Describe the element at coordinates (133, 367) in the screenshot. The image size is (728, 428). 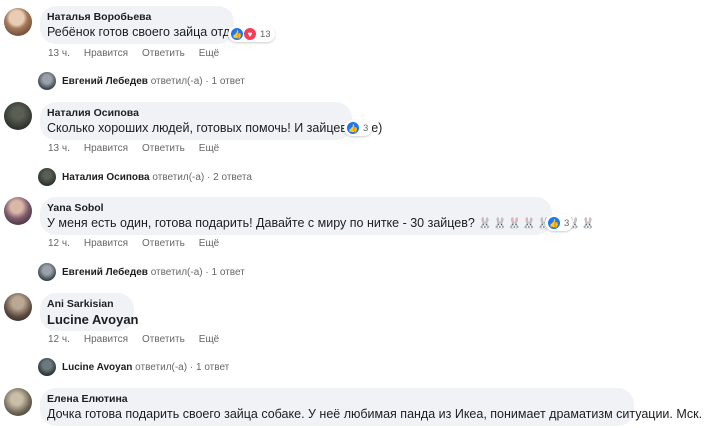
I see `replies-link: Lucine Avoyan ответил(-а) · 1 ответ` at that location.